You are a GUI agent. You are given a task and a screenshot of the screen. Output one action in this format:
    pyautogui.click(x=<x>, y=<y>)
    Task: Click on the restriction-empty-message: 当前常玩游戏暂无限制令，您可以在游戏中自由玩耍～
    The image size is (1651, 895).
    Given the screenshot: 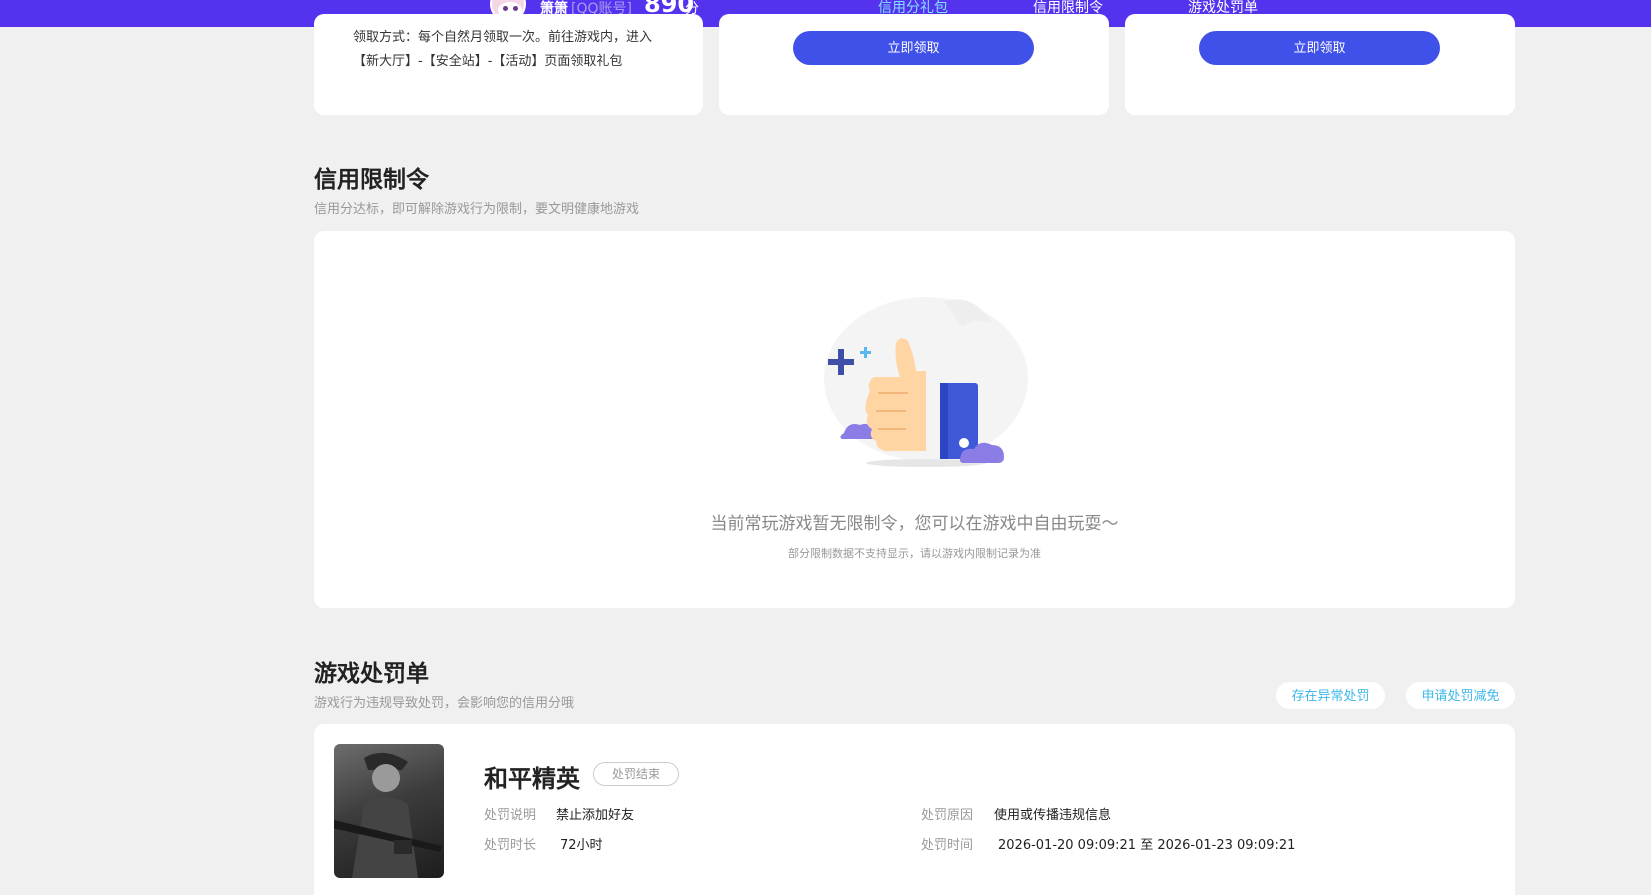 What is the action you would take?
    pyautogui.click(x=914, y=524)
    